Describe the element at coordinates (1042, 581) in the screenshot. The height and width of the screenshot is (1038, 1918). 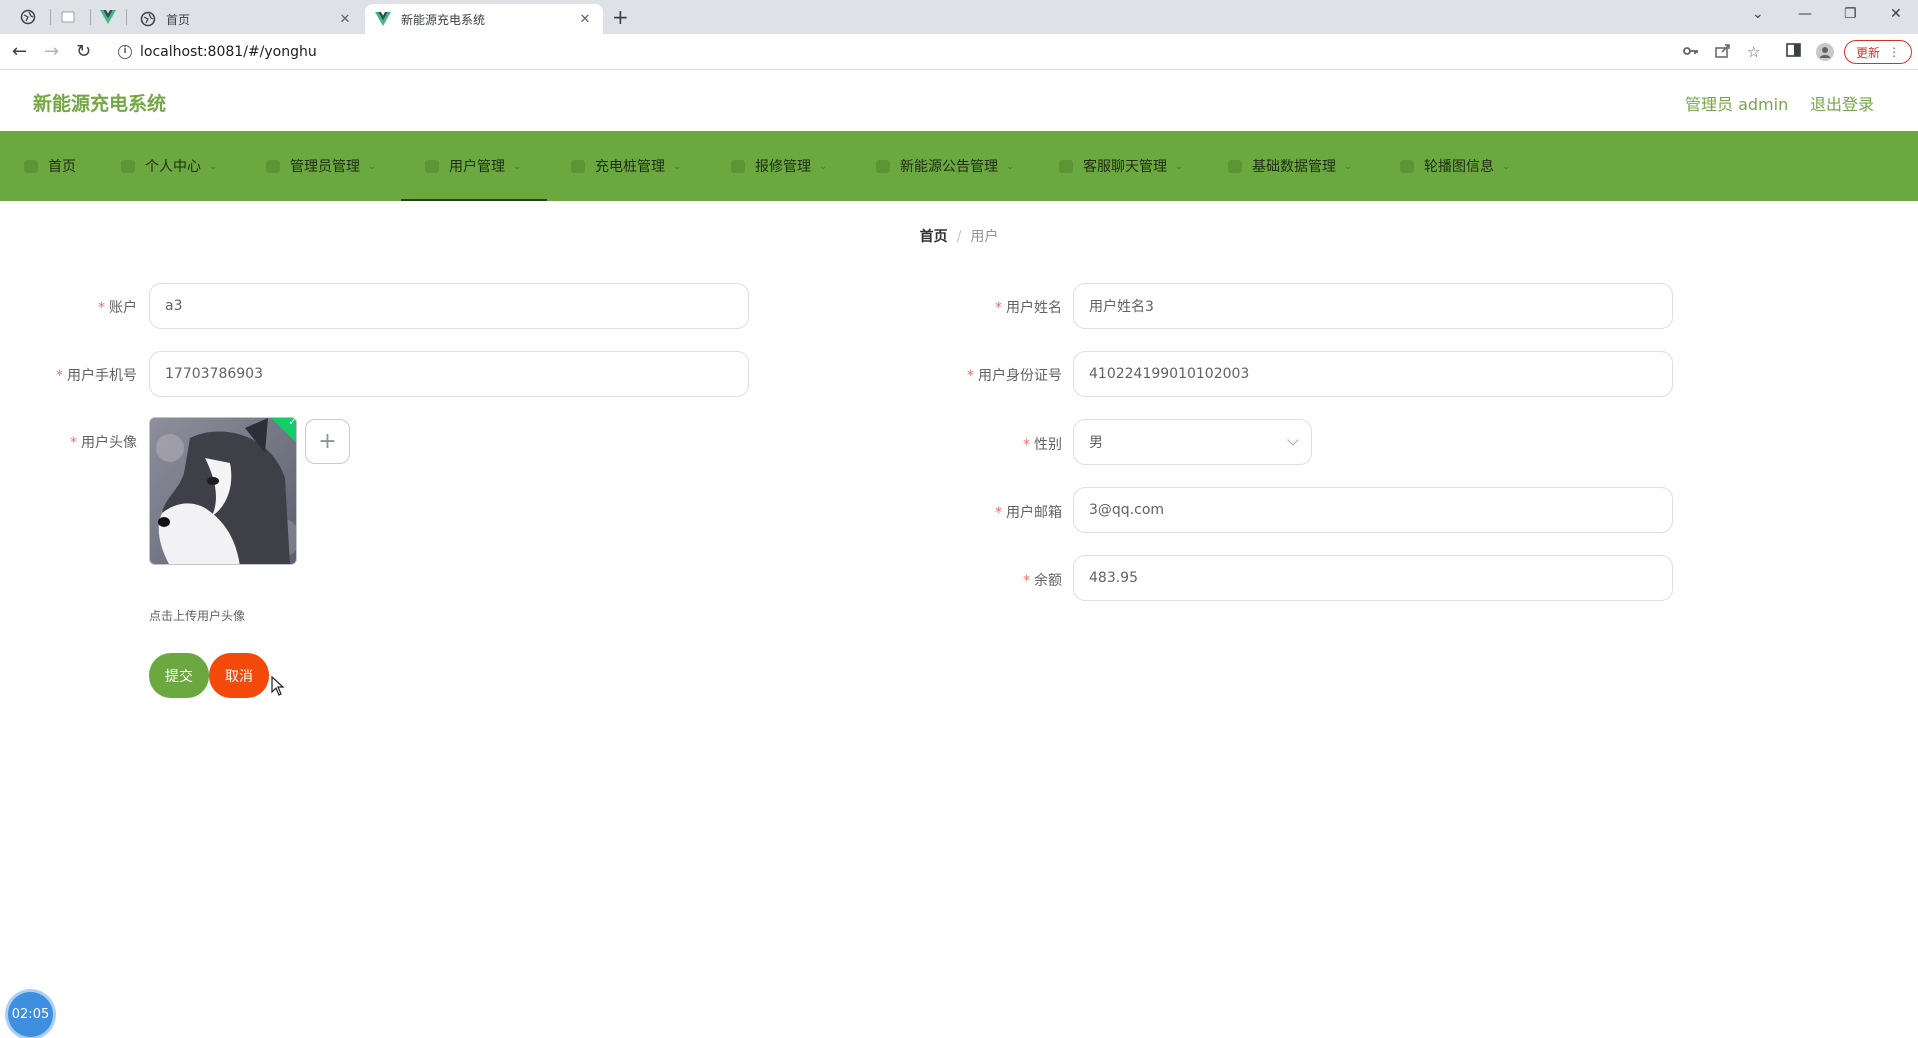
I see `balance-label: * 余额` at that location.